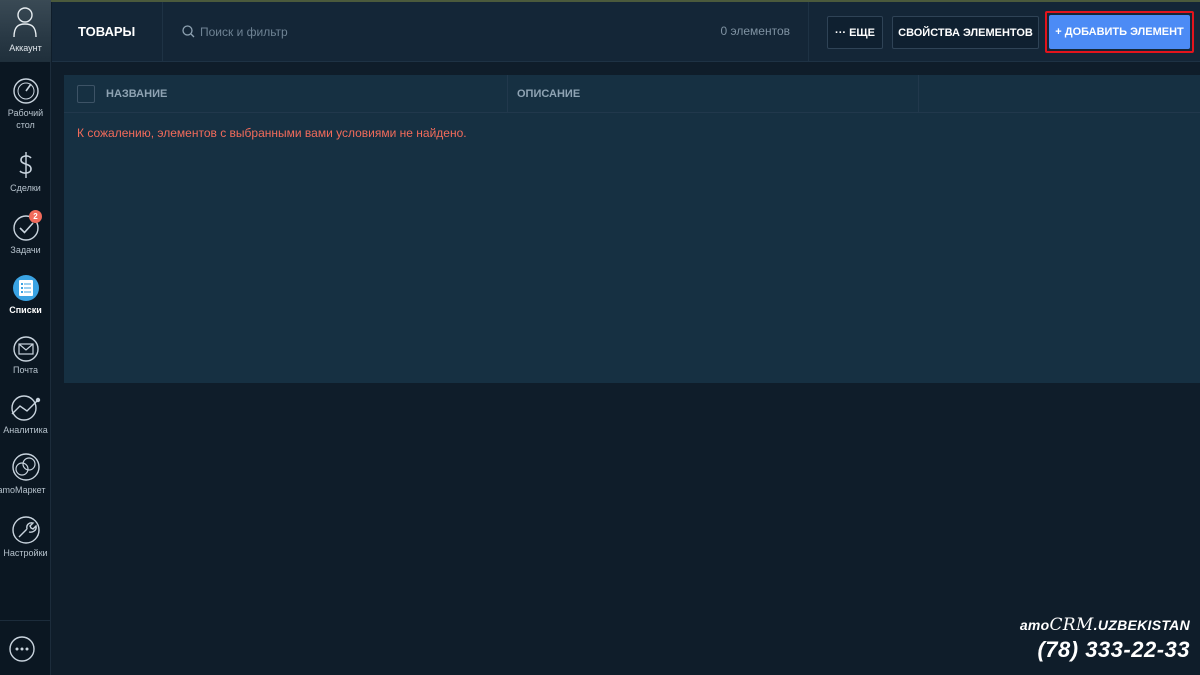  What do you see at coordinates (450, 32) in the screenshot?
I see `search-input` at bounding box center [450, 32].